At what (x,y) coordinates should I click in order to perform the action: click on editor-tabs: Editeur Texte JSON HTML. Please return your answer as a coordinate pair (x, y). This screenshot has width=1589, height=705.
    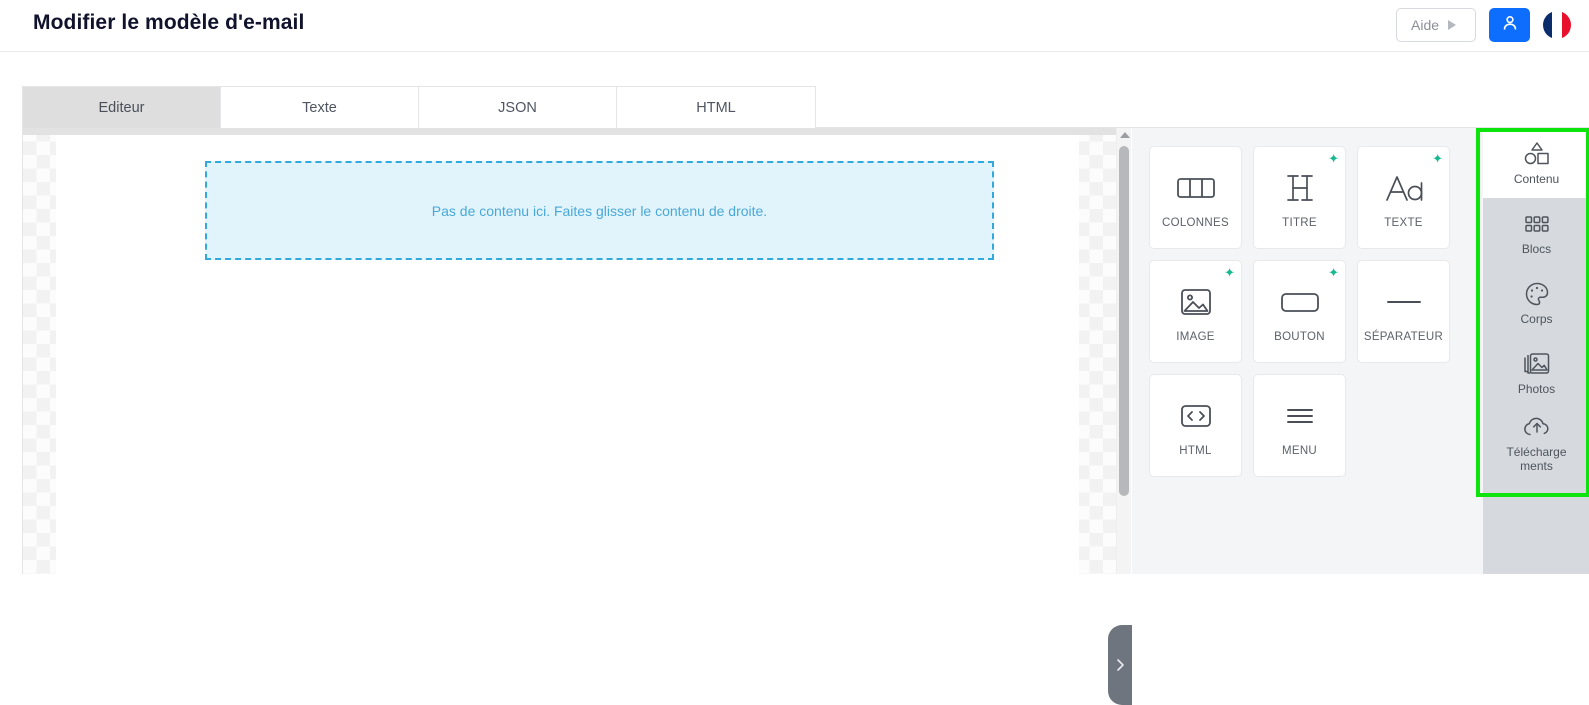
    Looking at the image, I should click on (419, 107).